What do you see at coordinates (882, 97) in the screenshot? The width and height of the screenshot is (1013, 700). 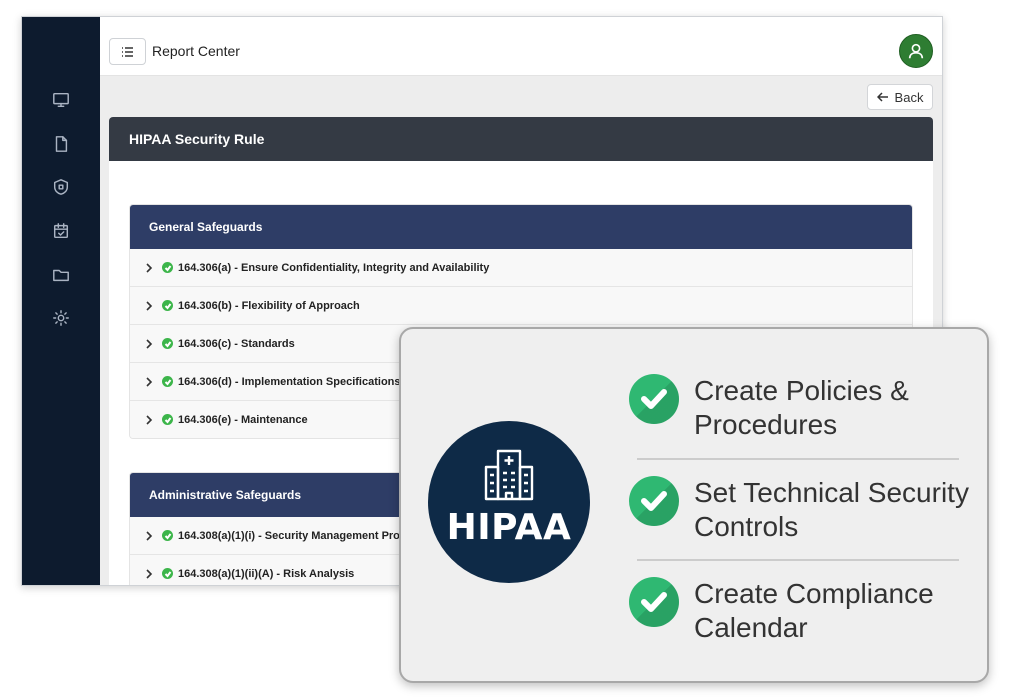 I see `arrow-left-icon` at bounding box center [882, 97].